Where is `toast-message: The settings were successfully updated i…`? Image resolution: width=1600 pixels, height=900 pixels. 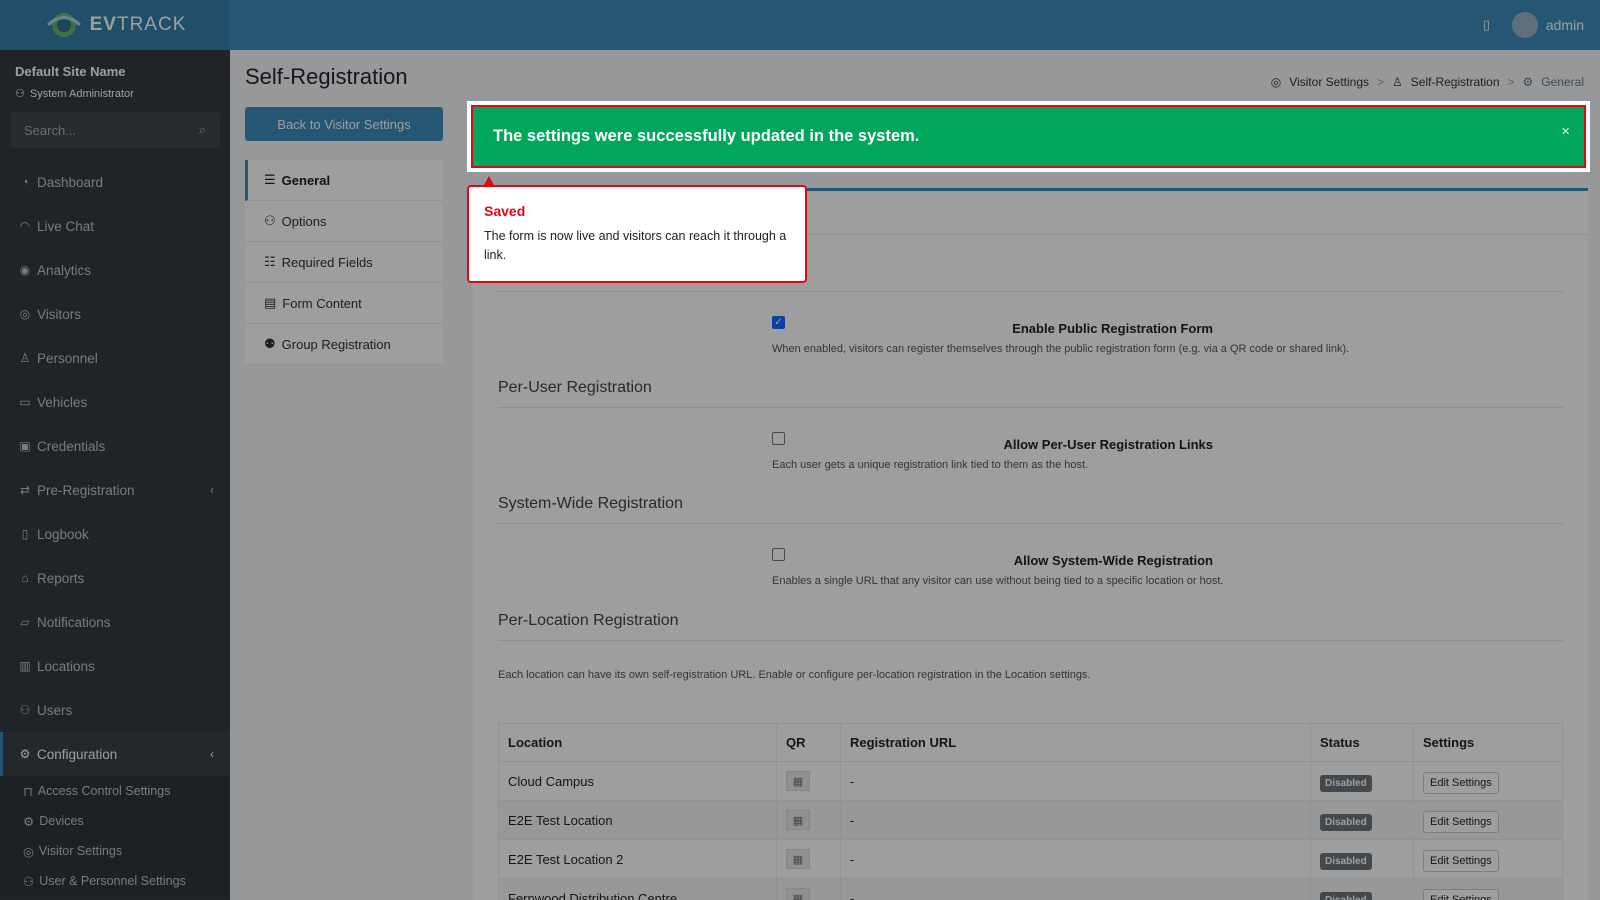 toast-message: The settings were successfully updated i… is located at coordinates (706, 136).